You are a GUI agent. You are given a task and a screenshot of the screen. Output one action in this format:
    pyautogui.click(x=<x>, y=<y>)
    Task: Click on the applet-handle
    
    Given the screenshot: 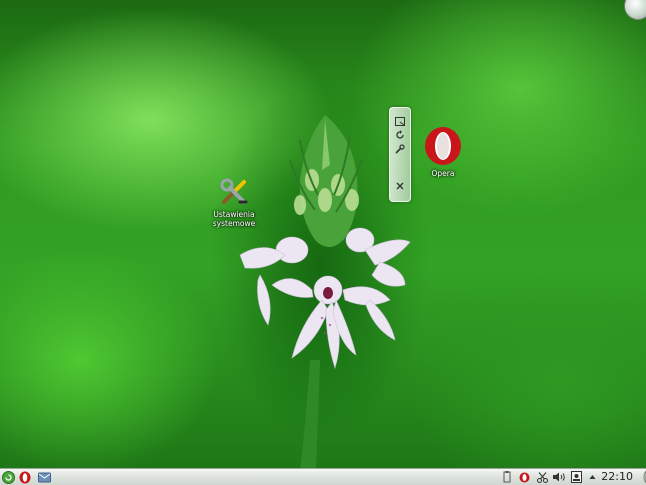 What is the action you would take?
    pyautogui.click(x=400, y=154)
    